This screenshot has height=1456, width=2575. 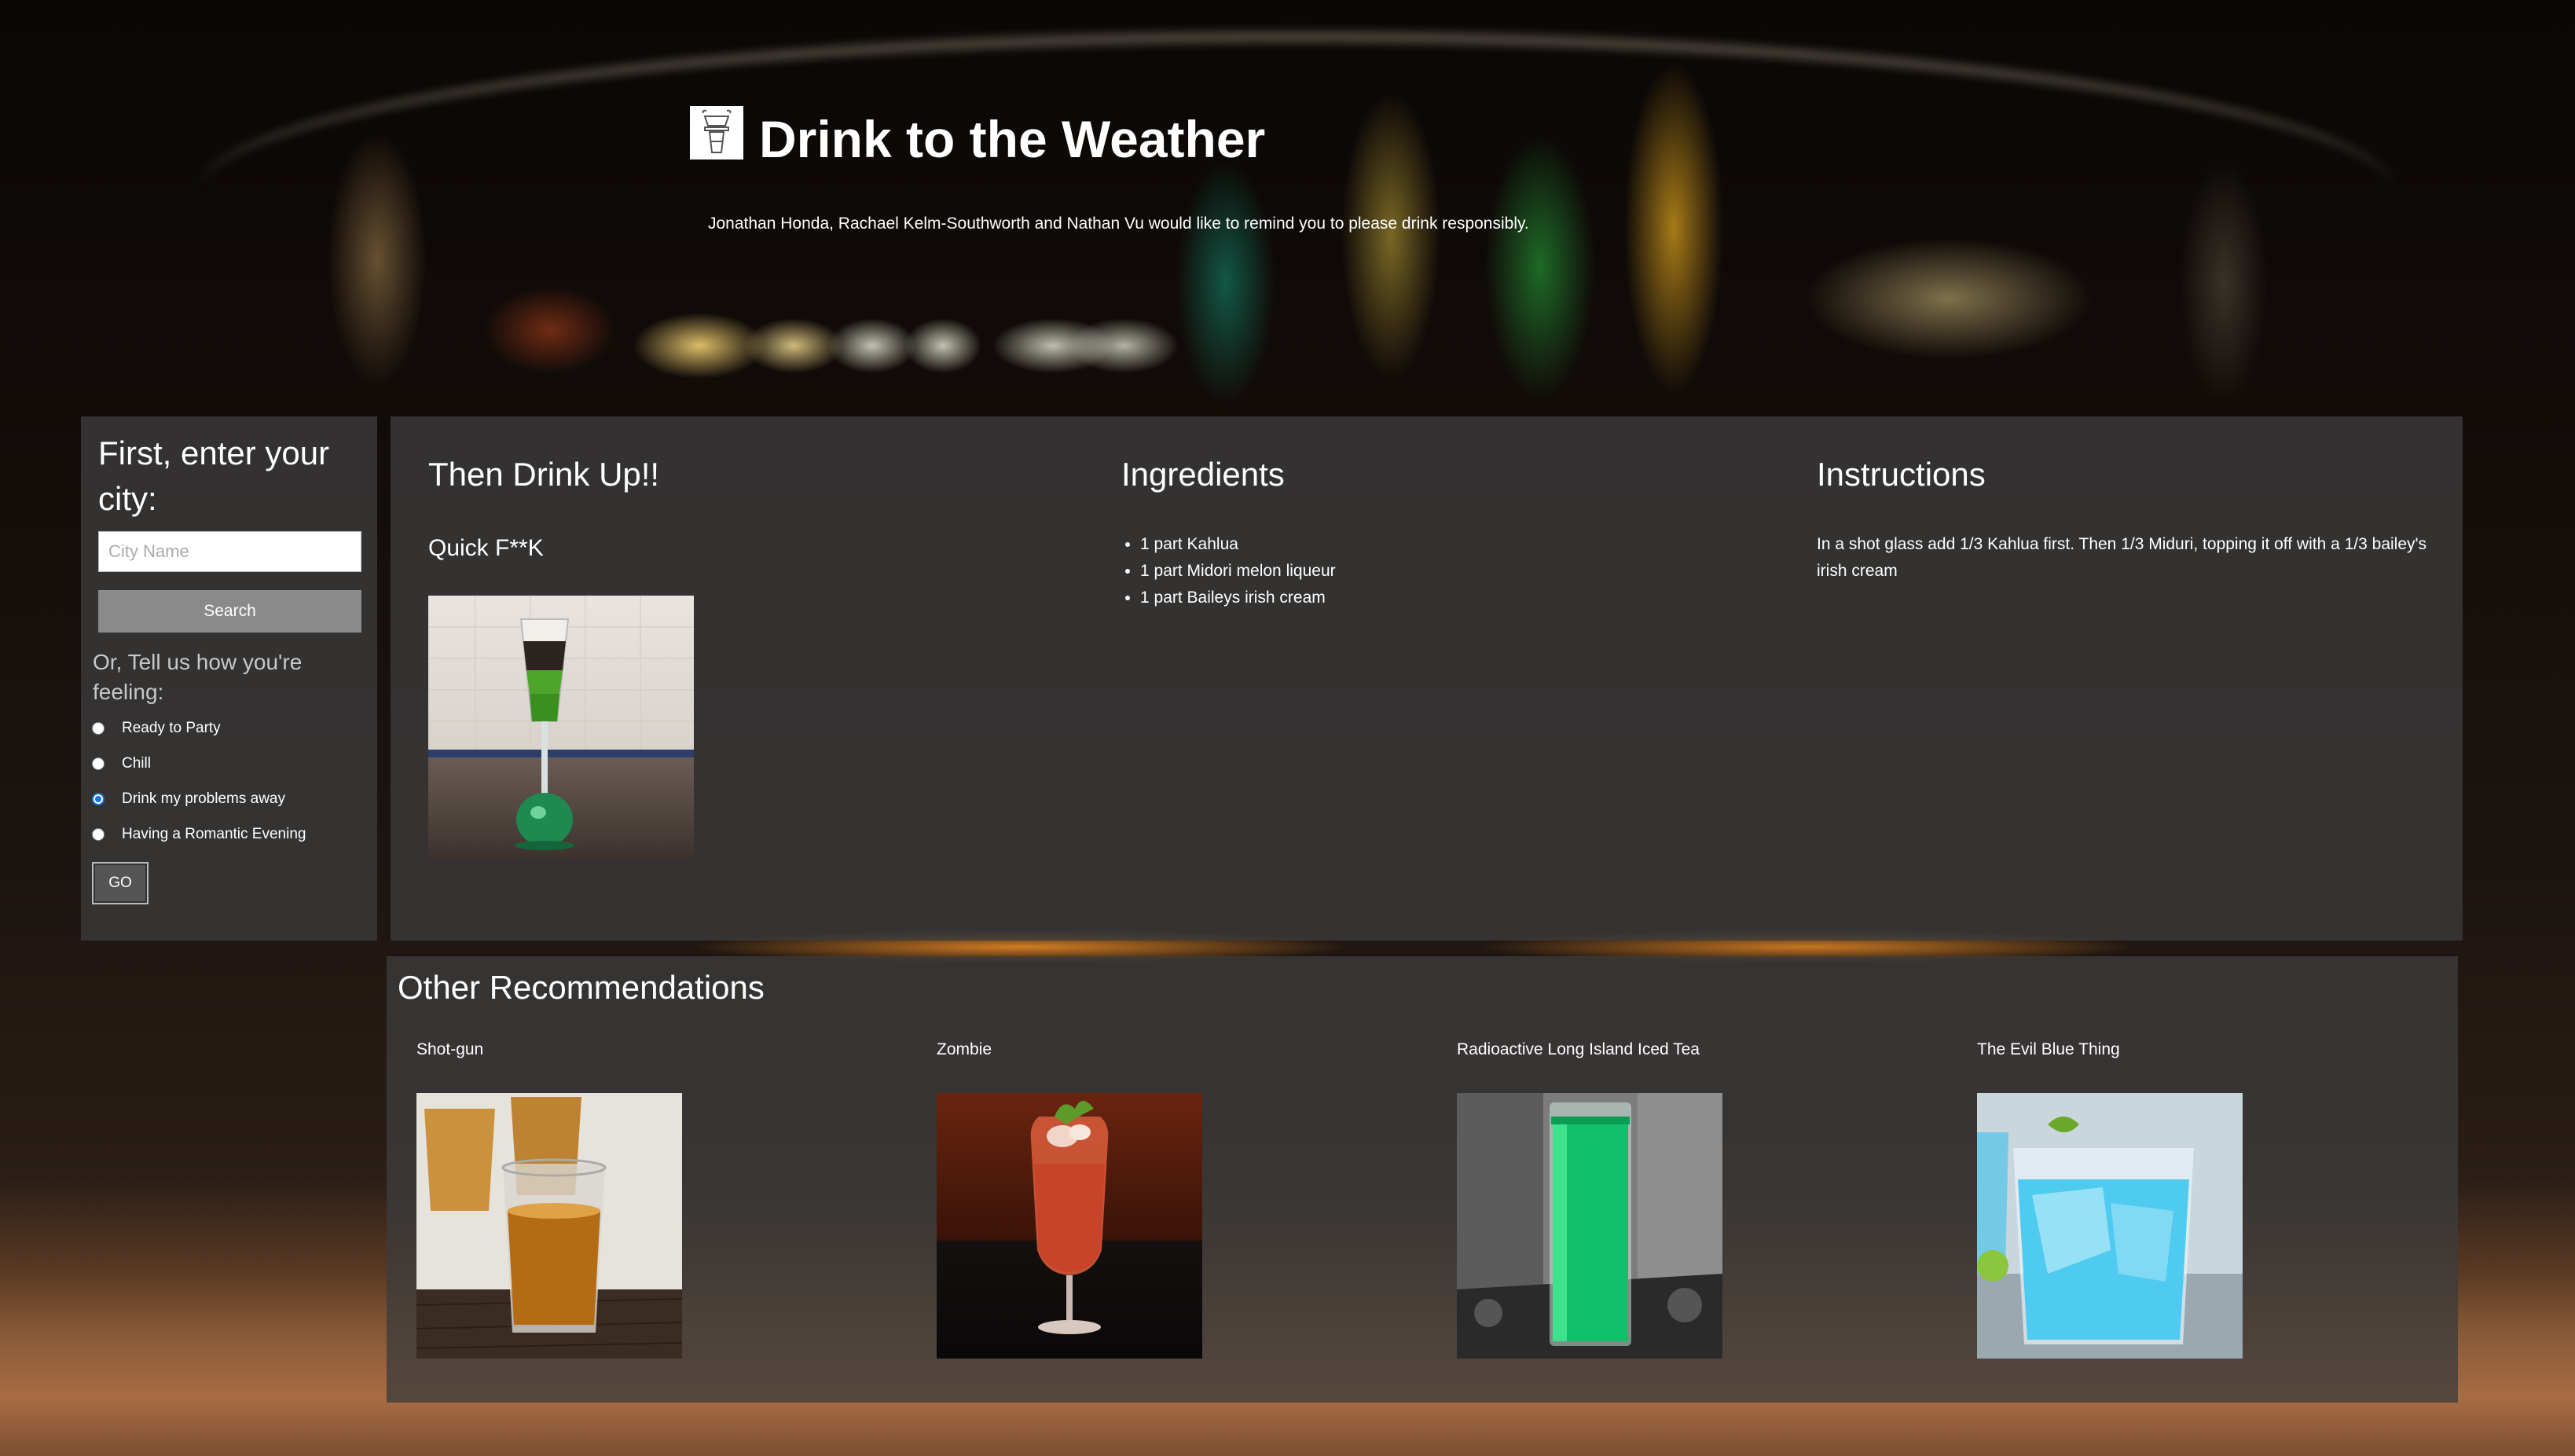 I want to click on search-button: Search, so click(x=229, y=611).